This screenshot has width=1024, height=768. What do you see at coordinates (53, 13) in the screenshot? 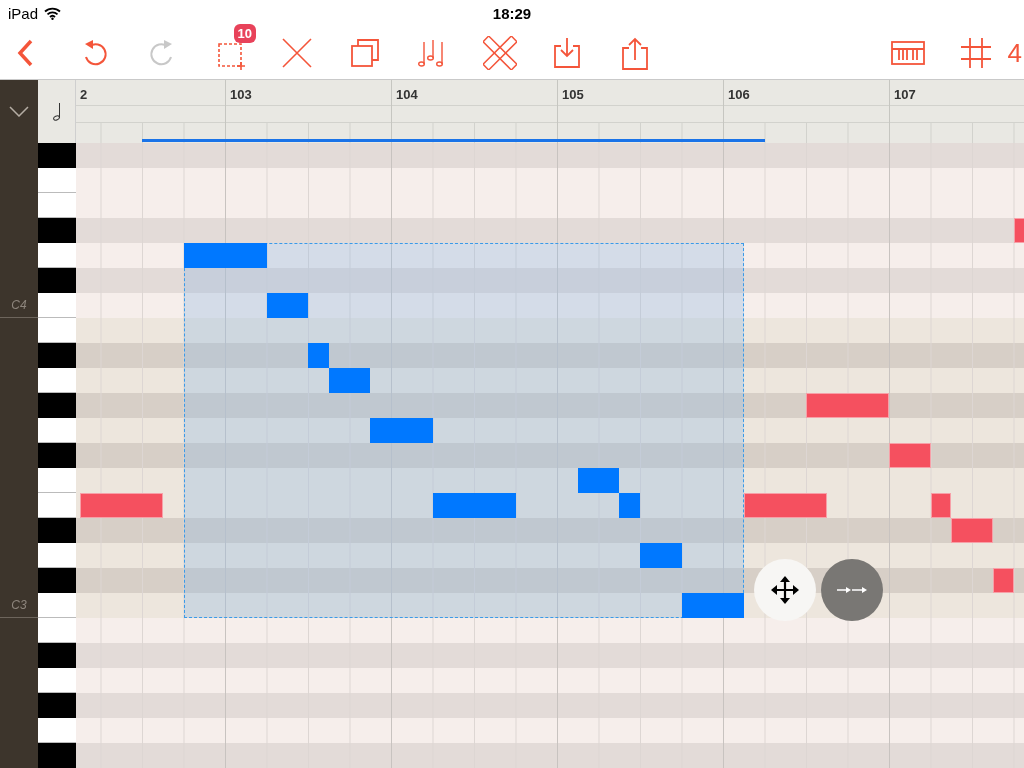
I see `wifi-icon` at bounding box center [53, 13].